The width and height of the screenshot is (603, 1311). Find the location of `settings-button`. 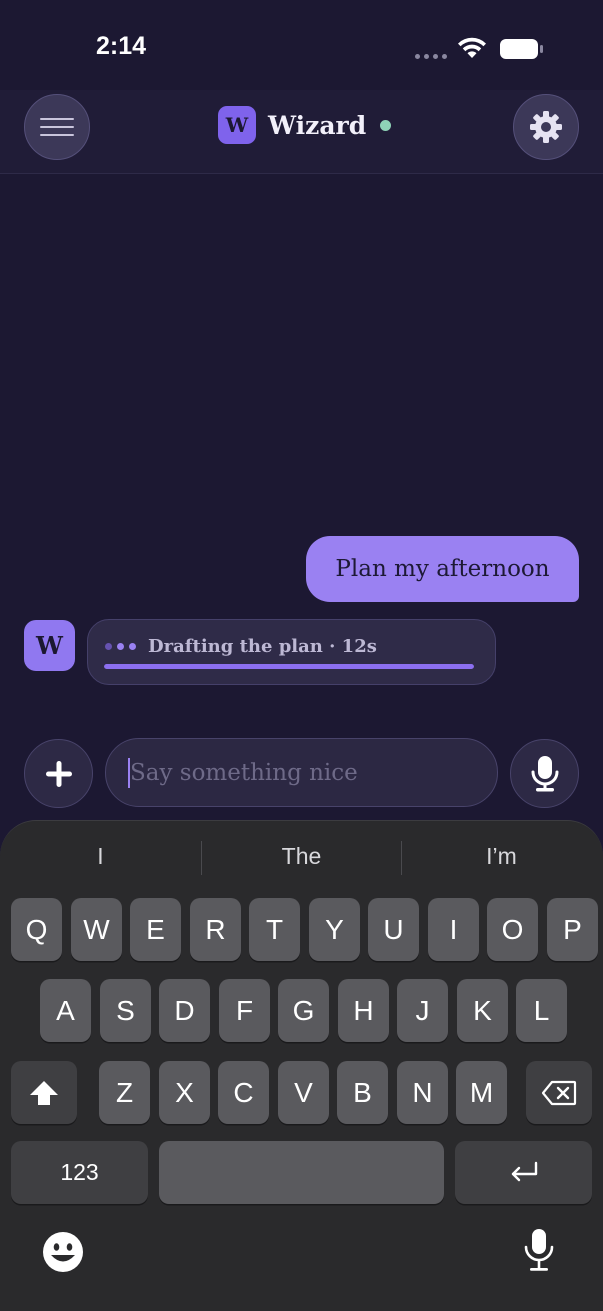

settings-button is located at coordinates (546, 127).